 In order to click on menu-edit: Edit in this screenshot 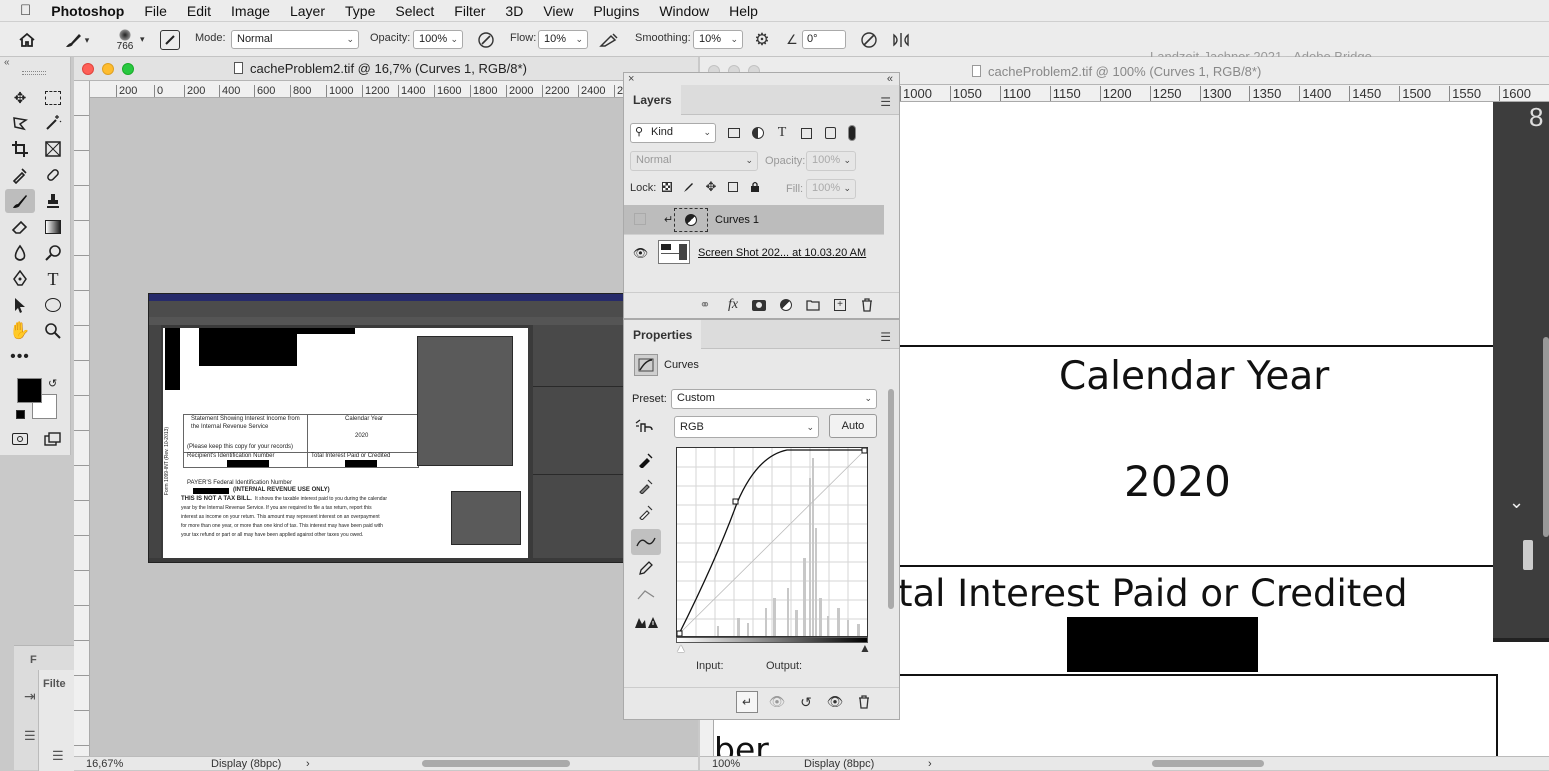, I will do `click(199, 11)`.